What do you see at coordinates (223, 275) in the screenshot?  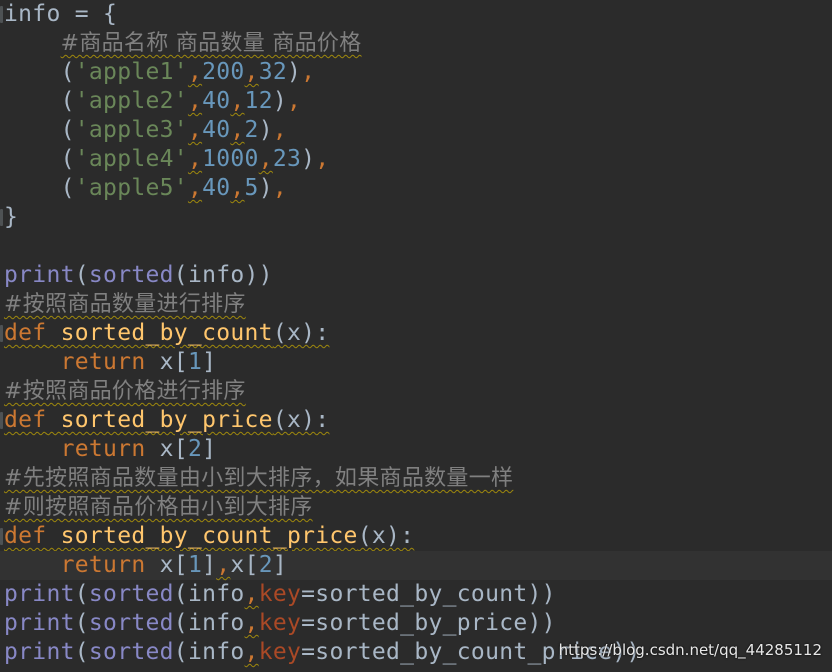 I see `code-text: (info))` at bounding box center [223, 275].